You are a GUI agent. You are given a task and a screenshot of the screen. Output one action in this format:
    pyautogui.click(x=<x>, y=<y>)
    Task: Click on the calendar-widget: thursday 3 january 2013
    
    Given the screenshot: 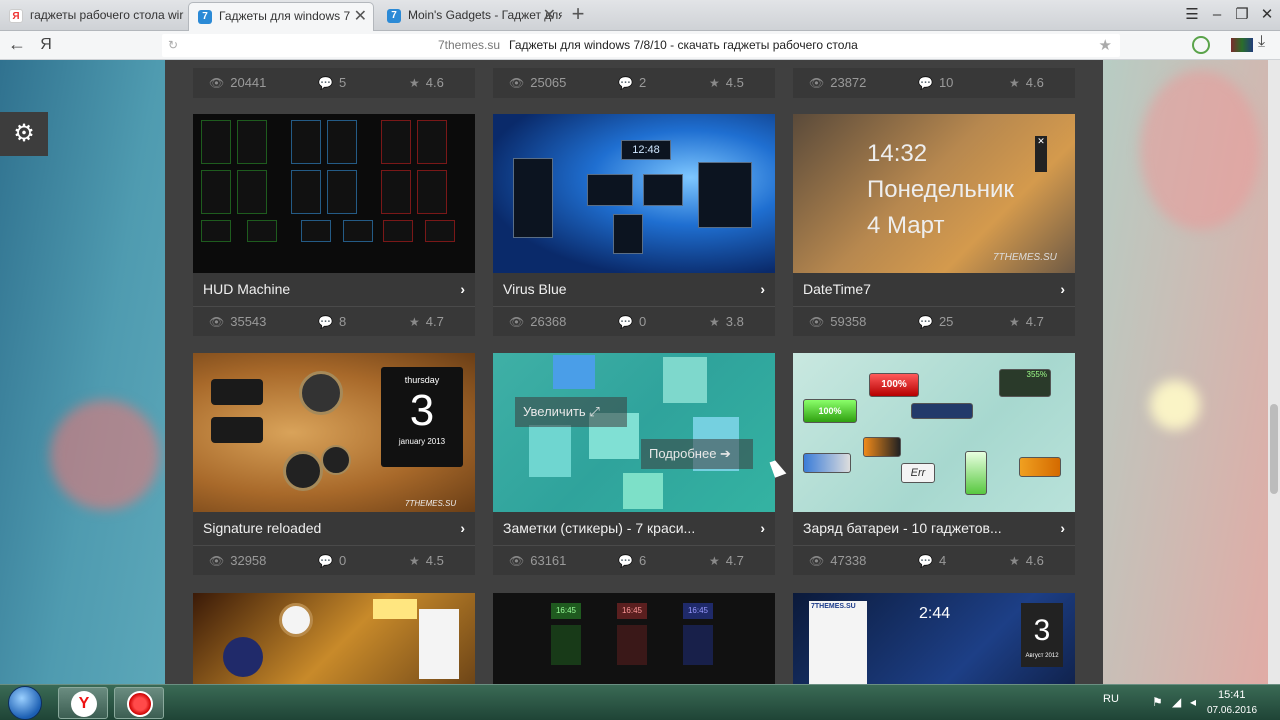 What is the action you would take?
    pyautogui.click(x=422, y=417)
    